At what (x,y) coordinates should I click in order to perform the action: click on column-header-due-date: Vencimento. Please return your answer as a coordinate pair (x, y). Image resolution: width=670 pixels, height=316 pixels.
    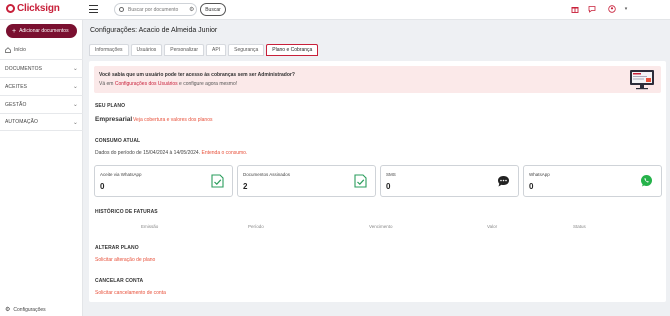
    Looking at the image, I should click on (381, 226).